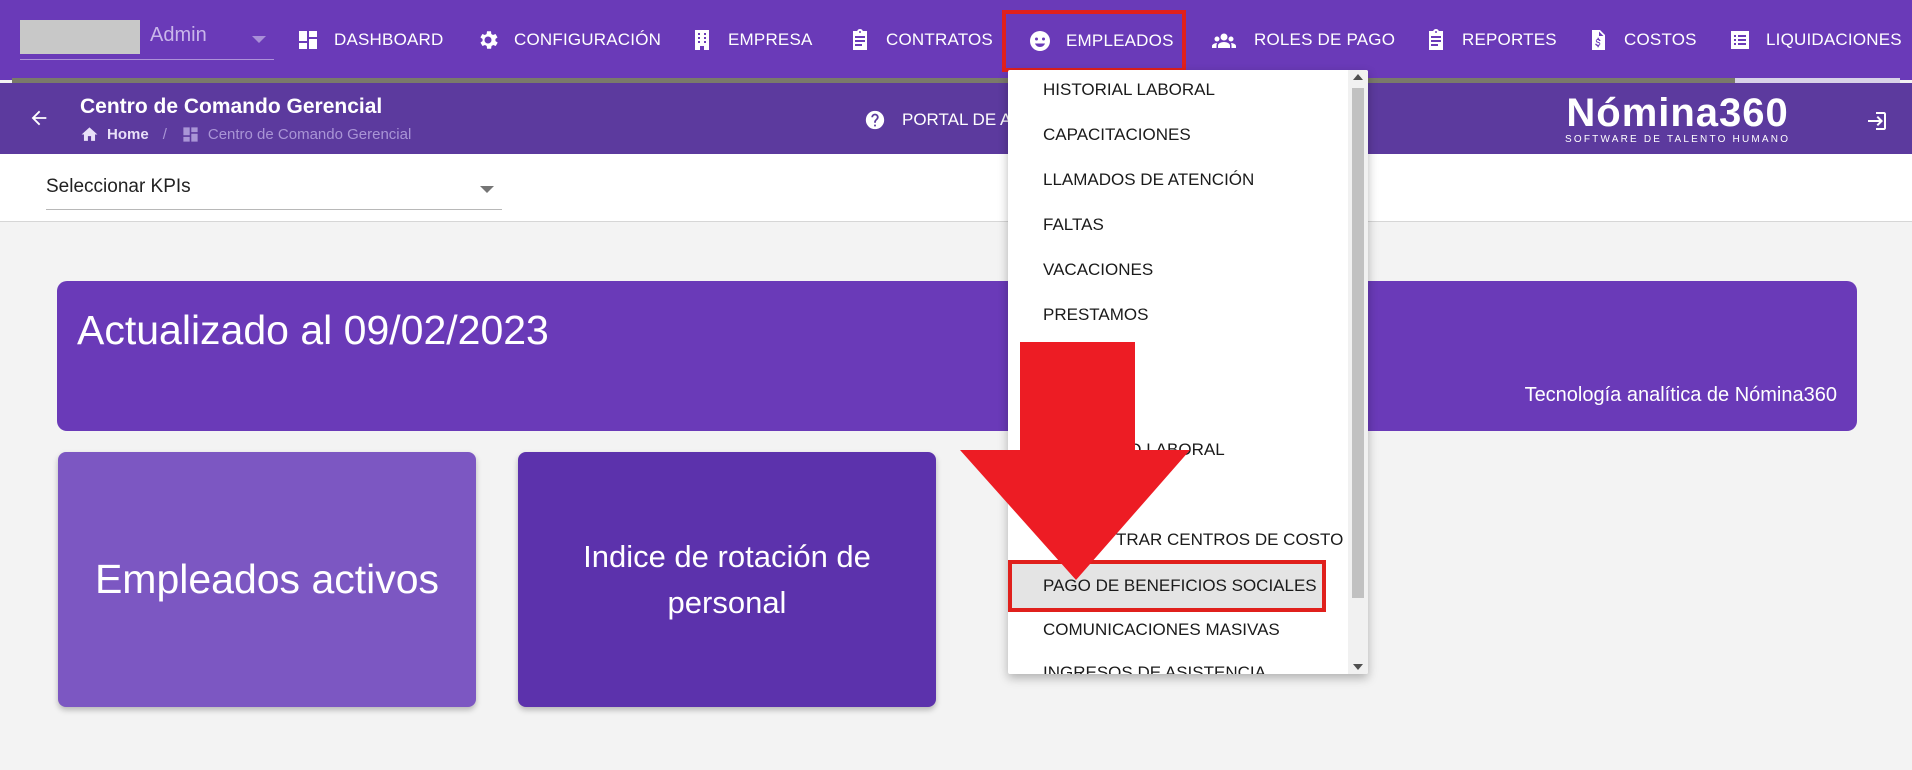 The width and height of the screenshot is (1912, 770). I want to click on nav-empleados-label: EMPLEADOS, so click(1120, 40).